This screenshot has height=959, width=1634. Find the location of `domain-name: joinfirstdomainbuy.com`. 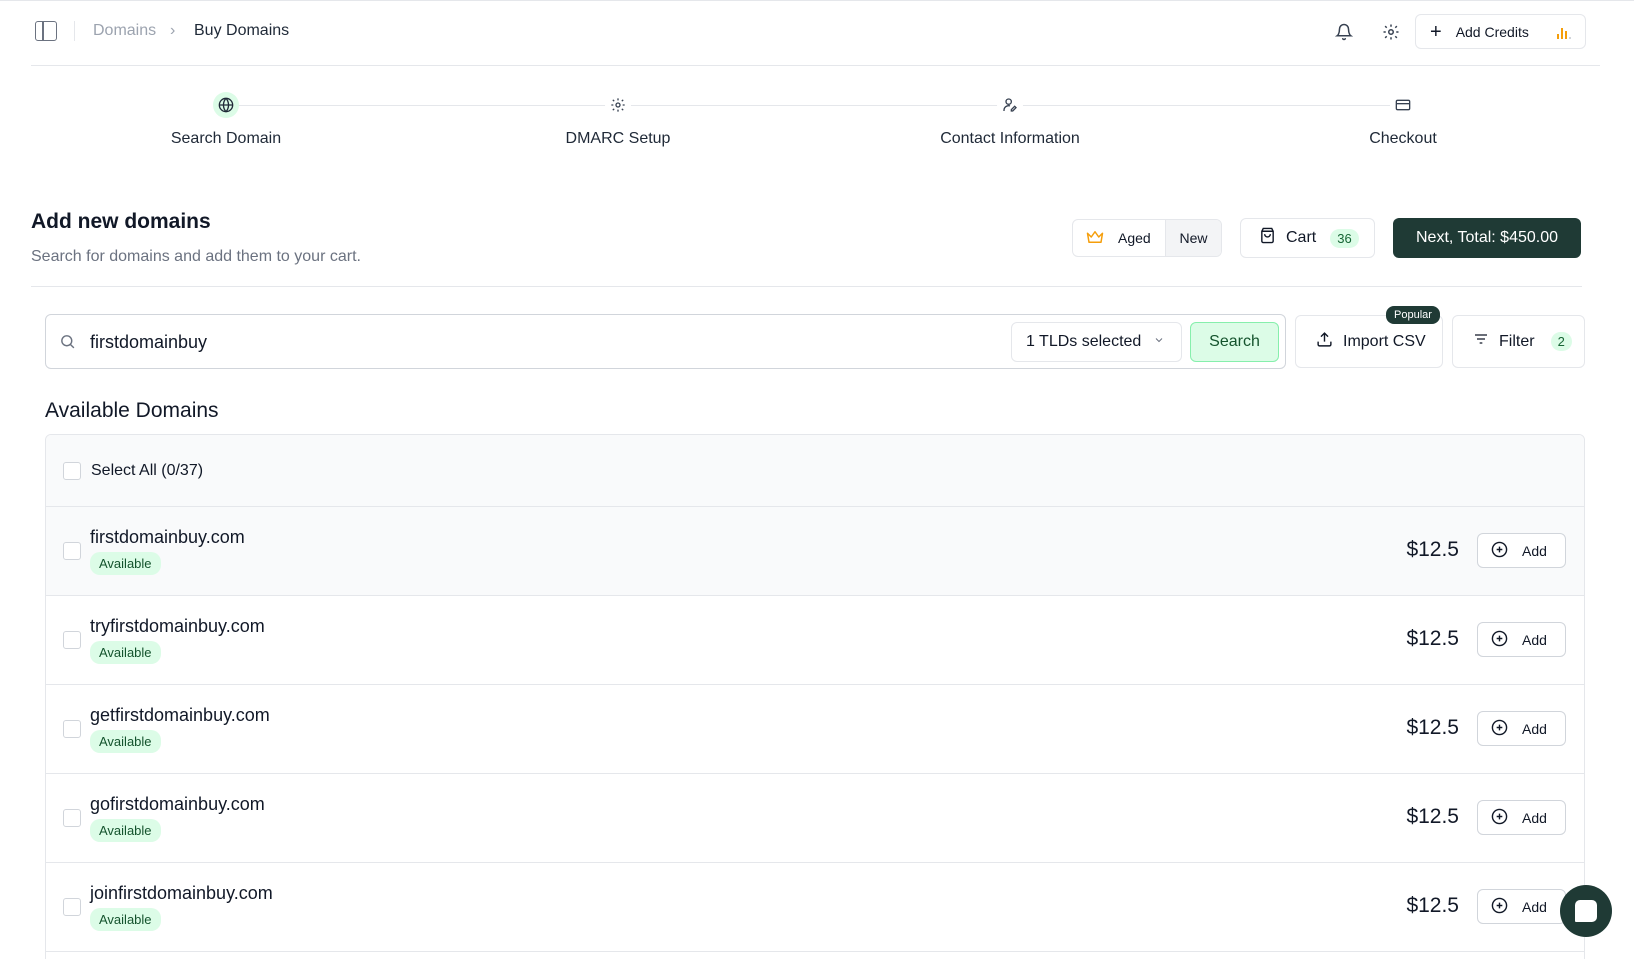

domain-name: joinfirstdomainbuy.com is located at coordinates (181, 893).